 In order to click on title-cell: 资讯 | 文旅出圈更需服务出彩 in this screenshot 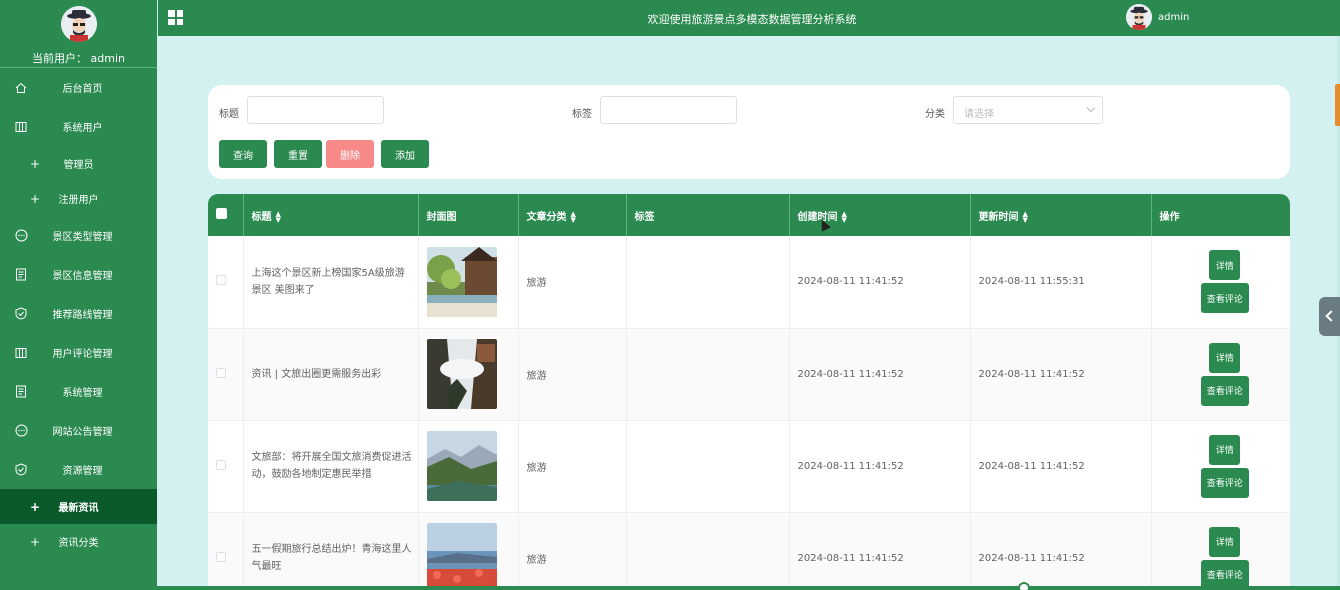, I will do `click(331, 374)`.